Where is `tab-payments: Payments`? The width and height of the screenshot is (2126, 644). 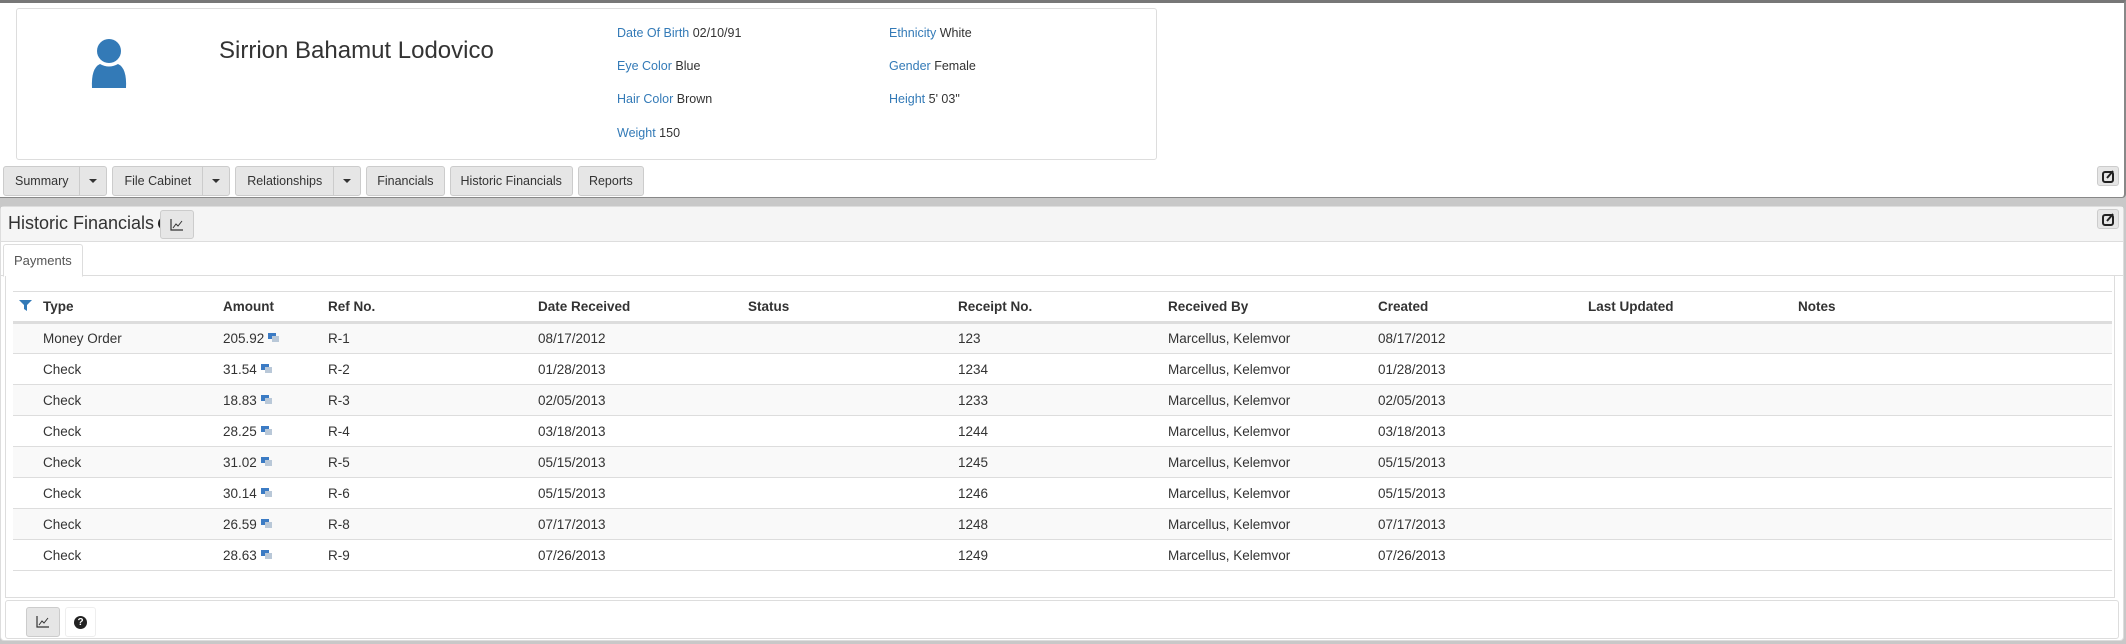
tab-payments: Payments is located at coordinates (43, 260).